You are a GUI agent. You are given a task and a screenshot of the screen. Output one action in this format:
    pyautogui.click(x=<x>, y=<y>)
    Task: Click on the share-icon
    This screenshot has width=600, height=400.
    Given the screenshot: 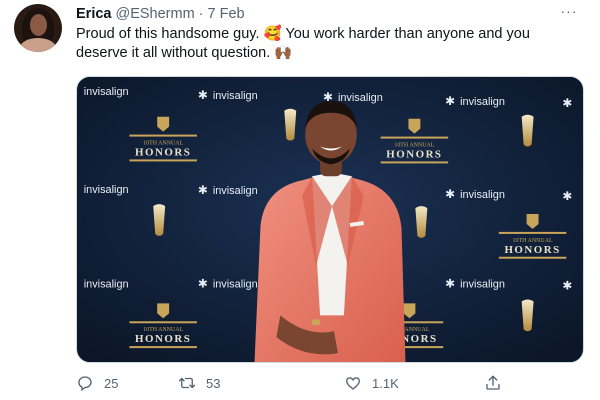 What is the action you would take?
    pyautogui.click(x=493, y=382)
    